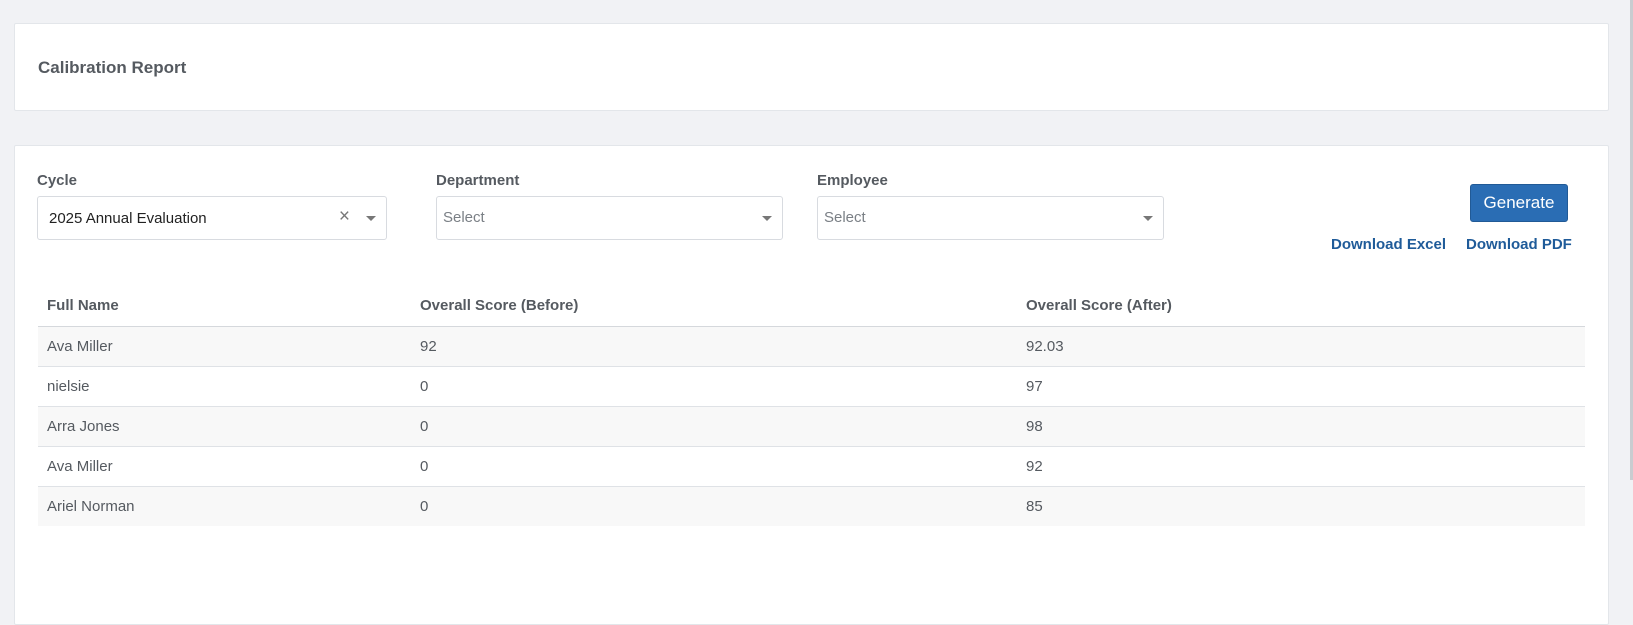 This screenshot has height=625, width=1633. Describe the element at coordinates (224, 426) in the screenshot. I see `cell-full-name: Arra Jones` at that location.